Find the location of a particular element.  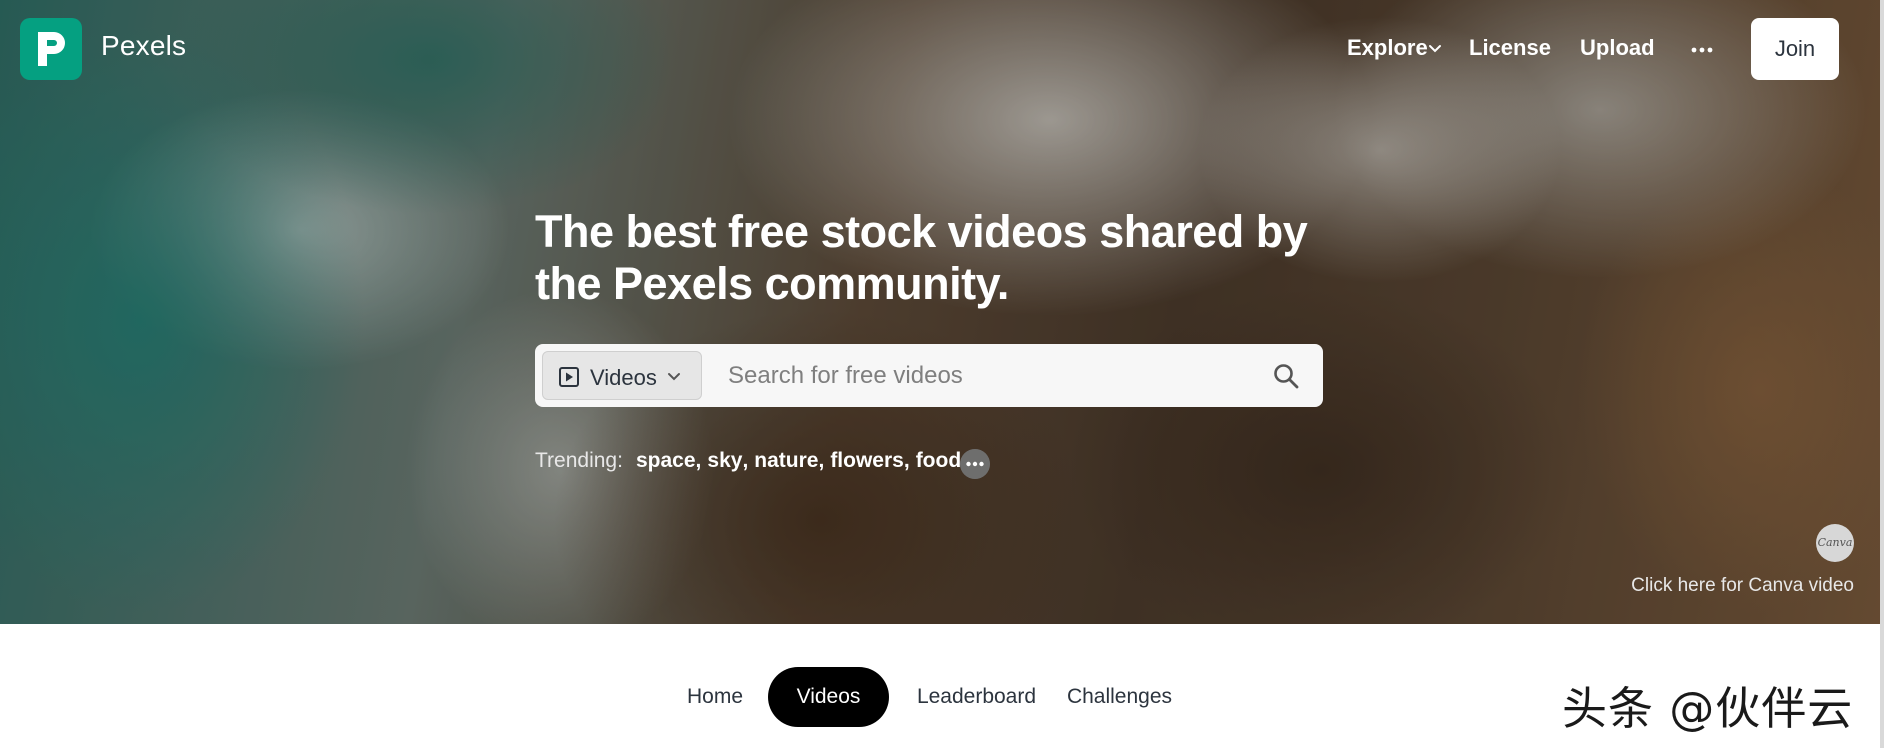

canva-logo-icon: Canva is located at coordinates (1835, 543).